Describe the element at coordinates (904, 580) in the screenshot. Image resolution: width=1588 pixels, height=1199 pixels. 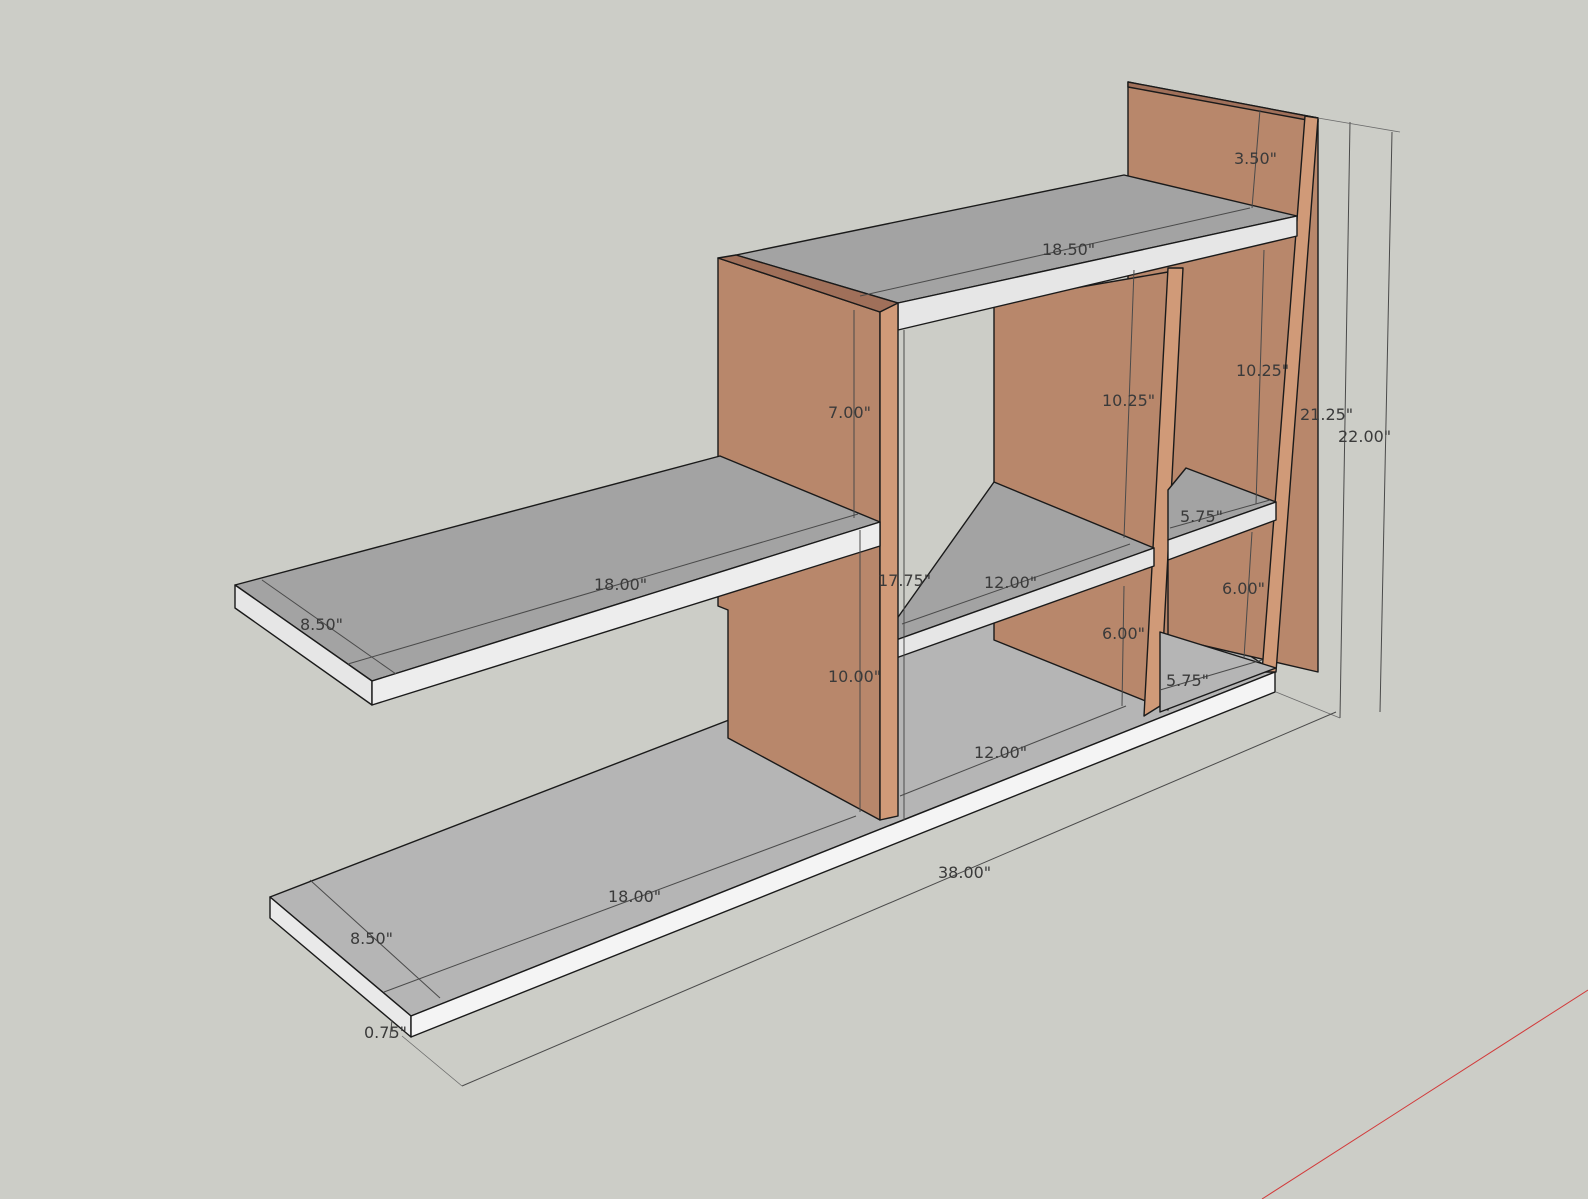
I see `dim-divider-height: 17.75"` at that location.